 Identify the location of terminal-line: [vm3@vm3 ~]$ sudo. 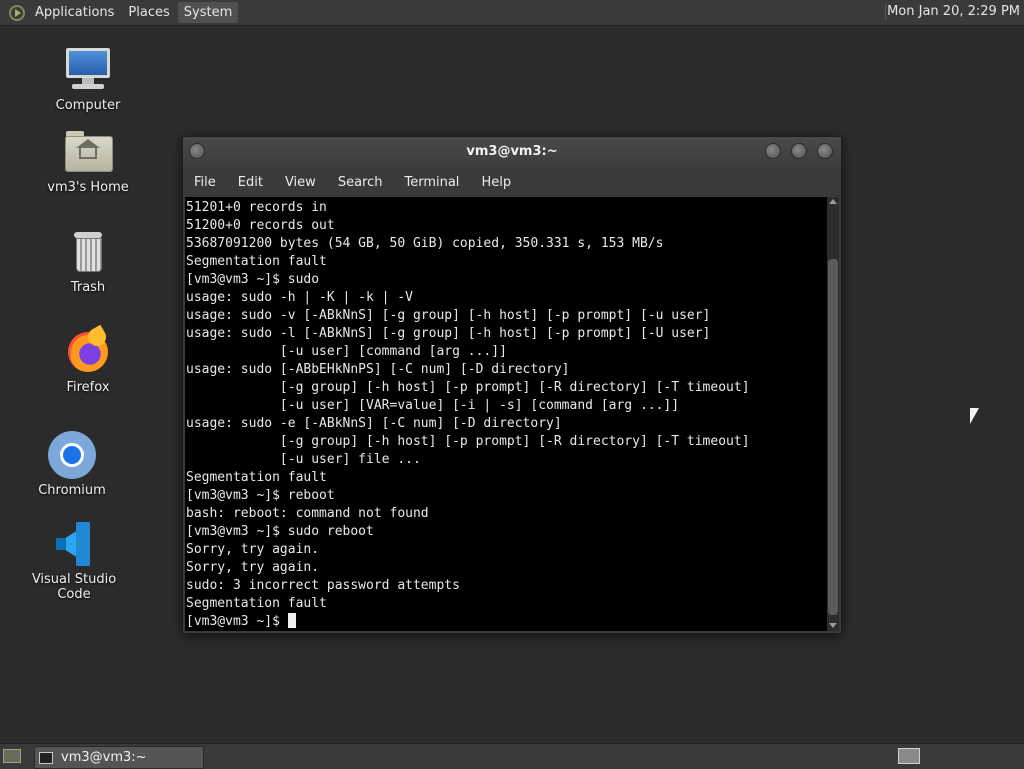
(253, 279).